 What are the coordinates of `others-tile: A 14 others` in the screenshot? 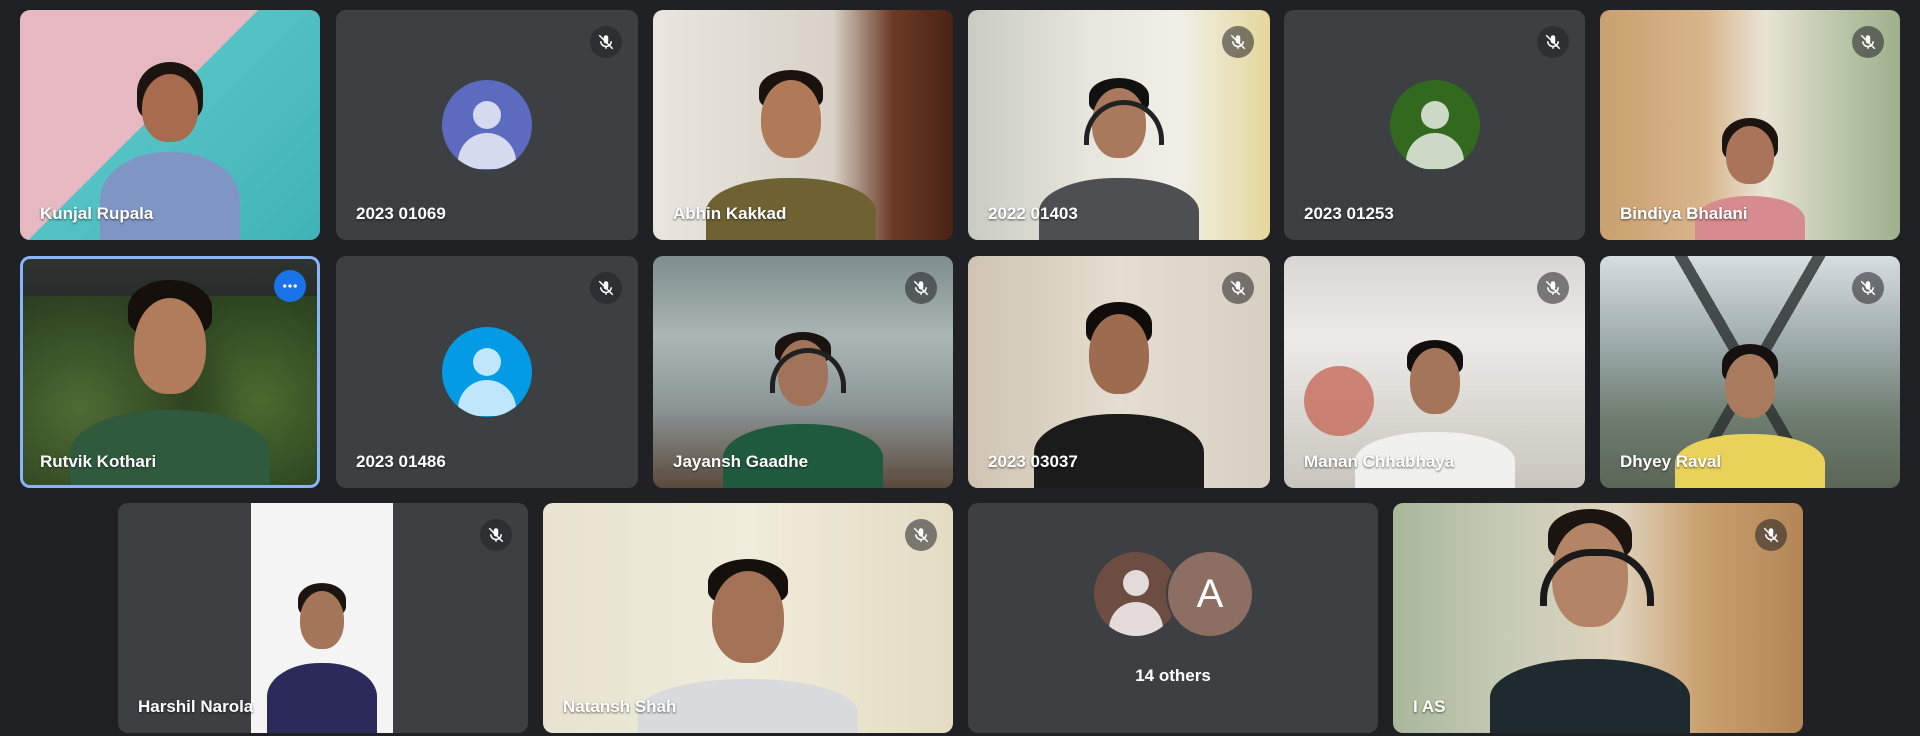 It's located at (1173, 618).